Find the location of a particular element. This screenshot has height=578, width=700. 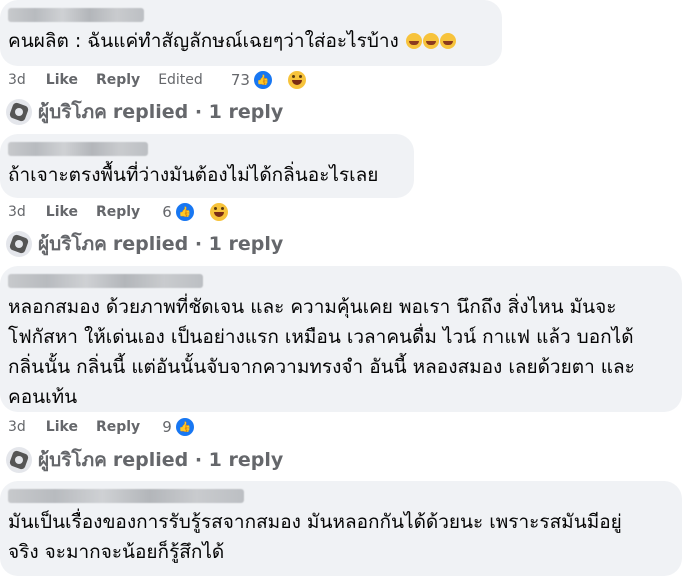

reaction-count: 73 is located at coordinates (240, 80).